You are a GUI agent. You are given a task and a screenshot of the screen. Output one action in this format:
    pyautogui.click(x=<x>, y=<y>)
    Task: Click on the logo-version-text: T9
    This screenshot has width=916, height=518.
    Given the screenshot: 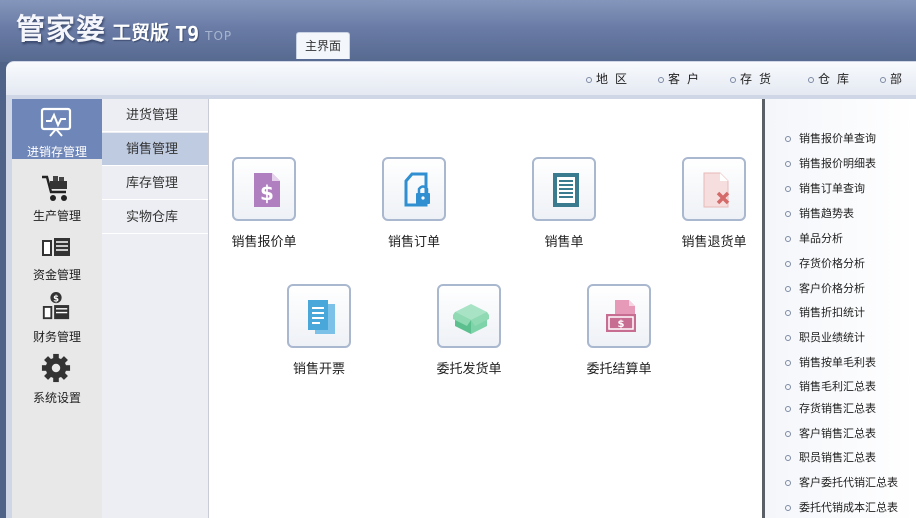 What is the action you would take?
    pyautogui.click(x=187, y=34)
    